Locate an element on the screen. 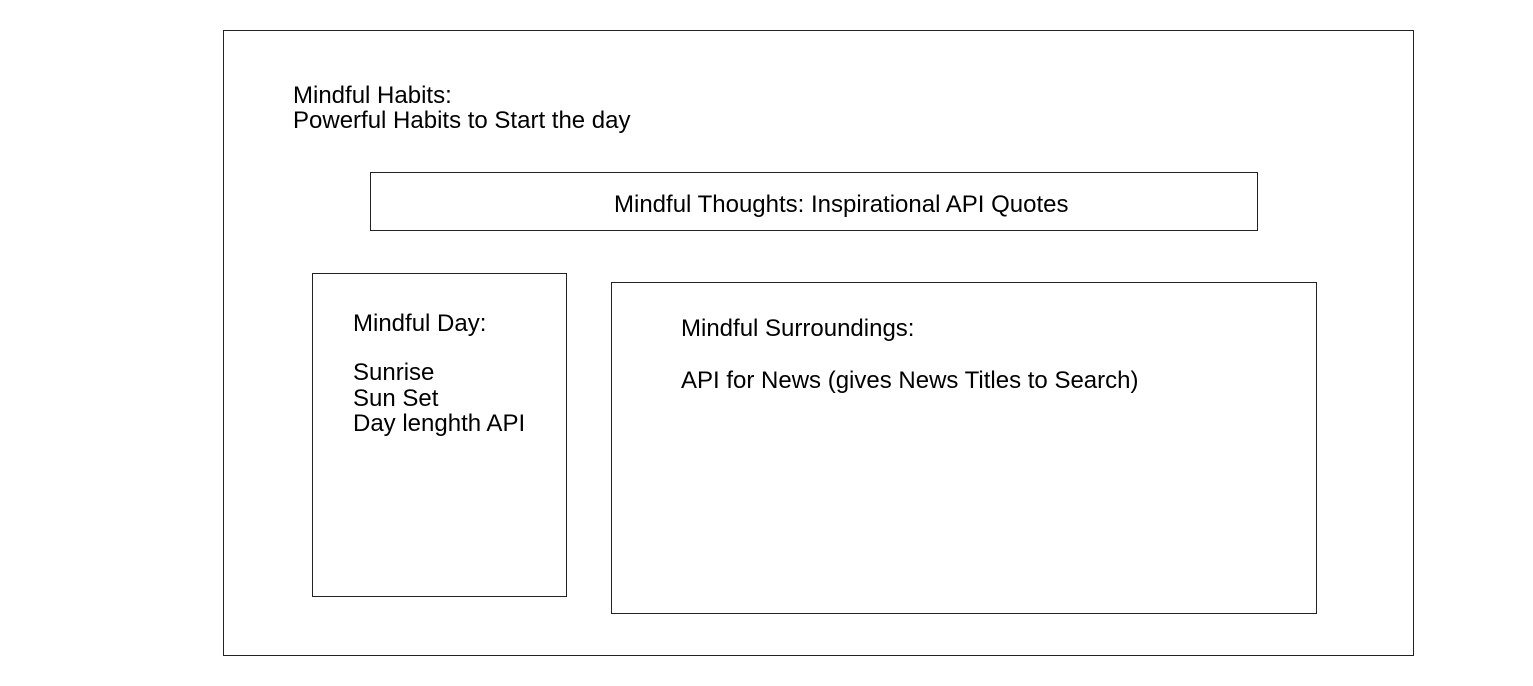  page-subtitle: Powerful Habits to Start the day is located at coordinates (462, 120).